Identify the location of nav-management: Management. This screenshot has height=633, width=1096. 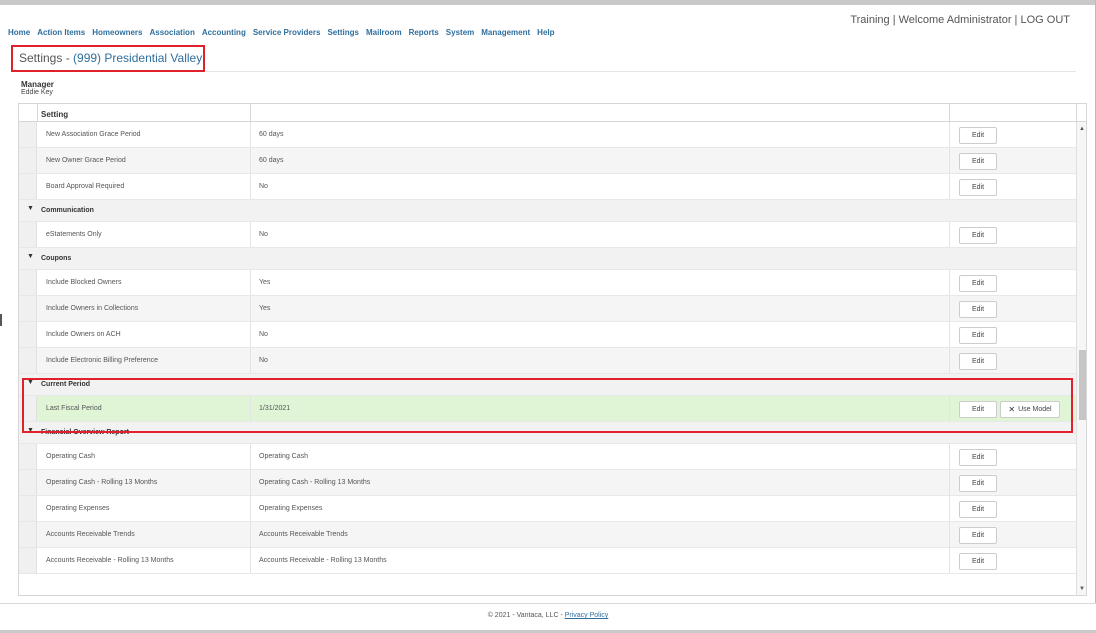
(505, 34).